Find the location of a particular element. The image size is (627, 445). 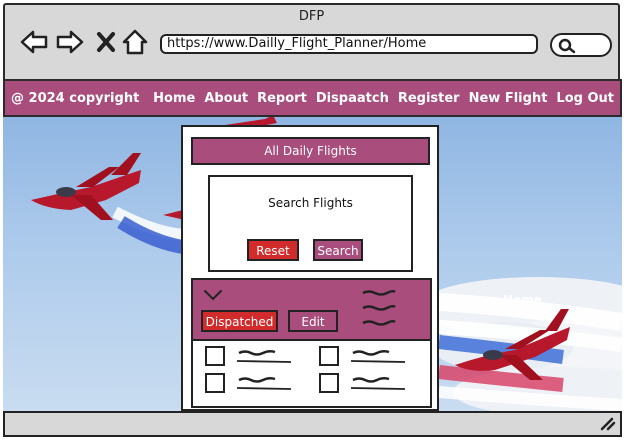

back-arrow-icon is located at coordinates (34, 42).